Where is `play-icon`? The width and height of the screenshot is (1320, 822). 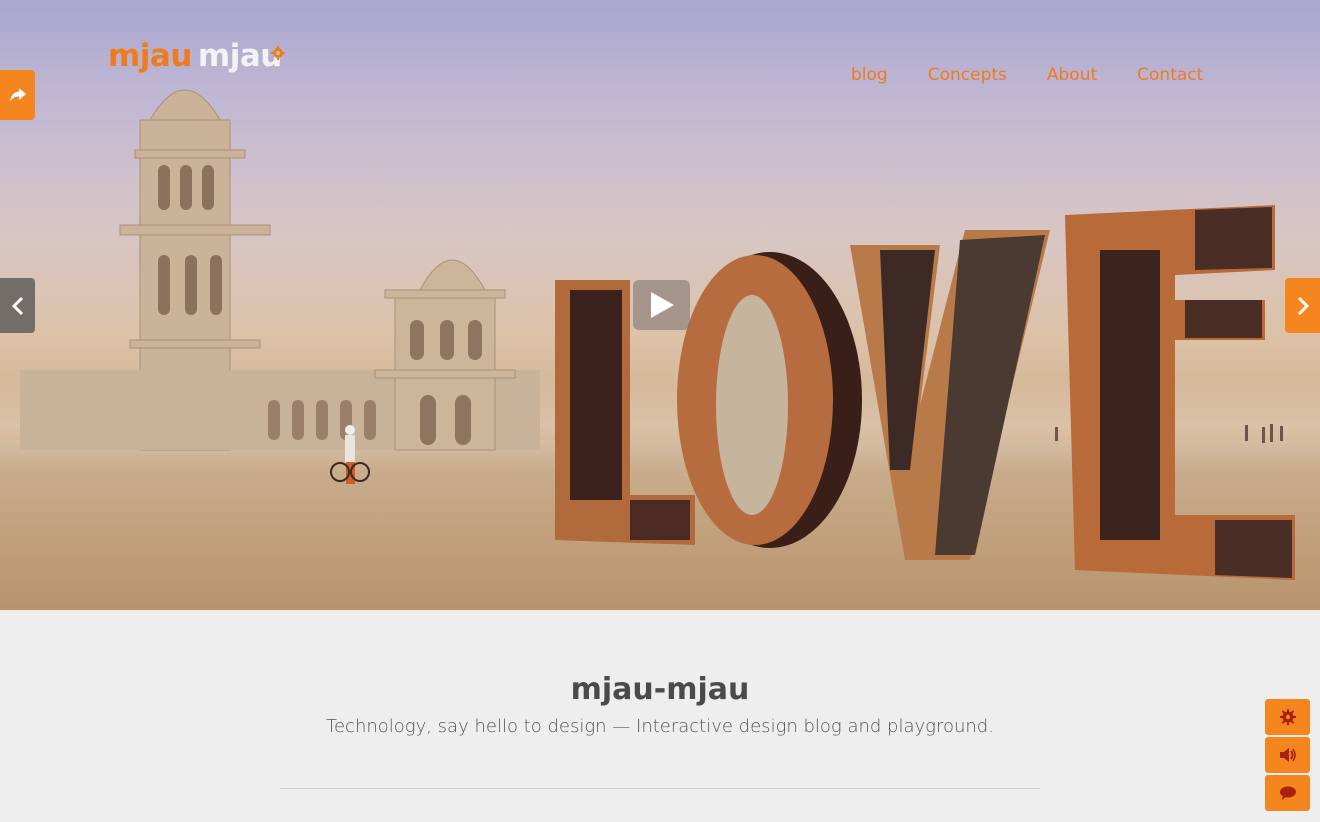 play-icon is located at coordinates (662, 305).